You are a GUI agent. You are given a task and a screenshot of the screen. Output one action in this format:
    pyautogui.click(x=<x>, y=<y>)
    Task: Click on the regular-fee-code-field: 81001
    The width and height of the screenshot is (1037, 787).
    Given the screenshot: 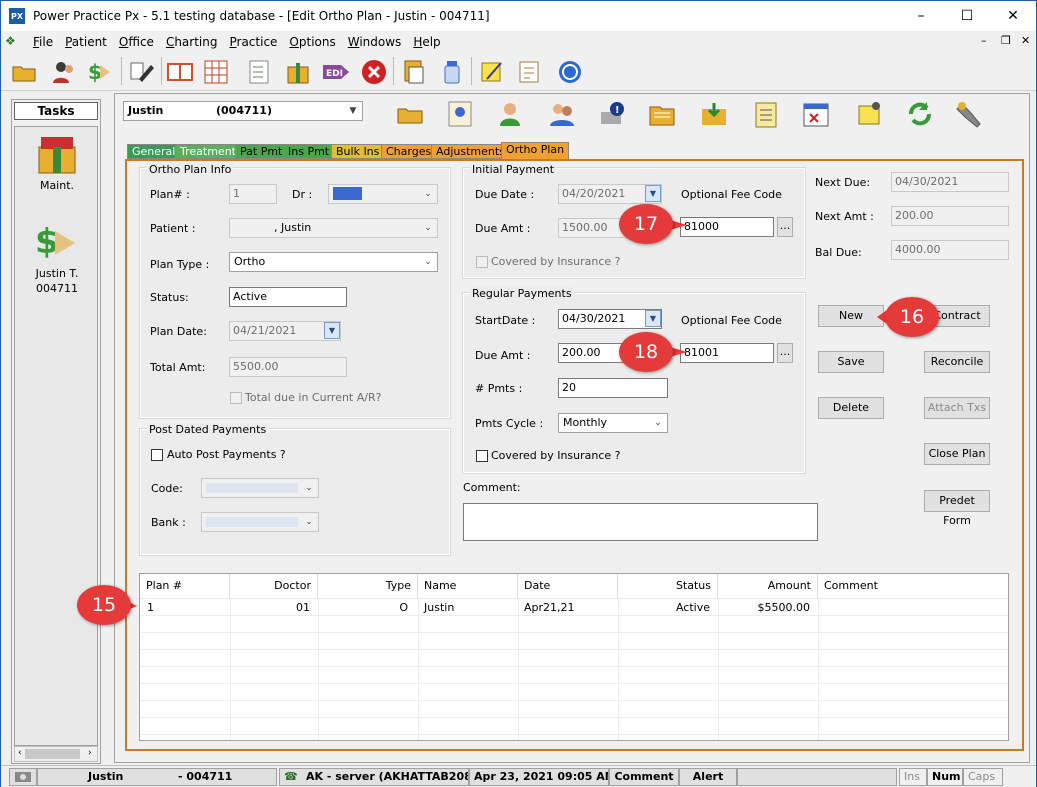 What is the action you would take?
    pyautogui.click(x=727, y=353)
    